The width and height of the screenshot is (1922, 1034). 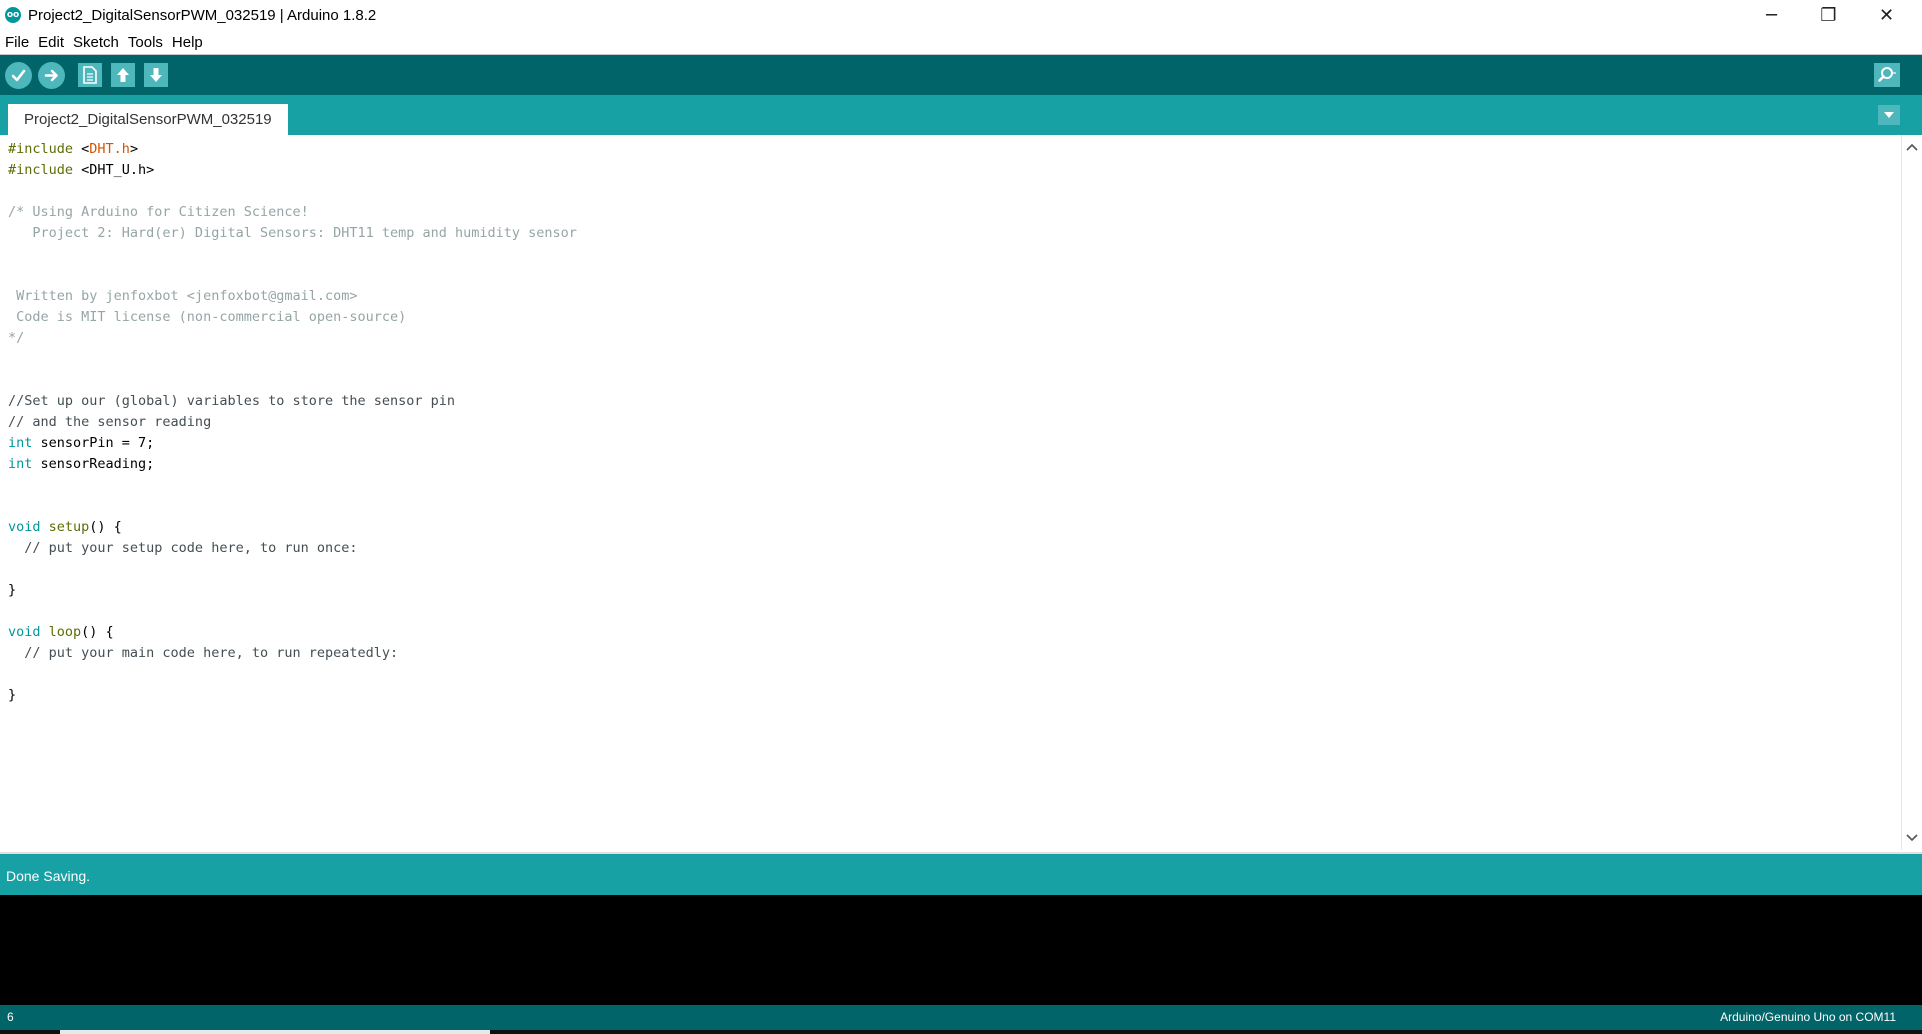 What do you see at coordinates (158, 212) in the screenshot?
I see `code-token: /* Using Arduino for Citizen Science!` at bounding box center [158, 212].